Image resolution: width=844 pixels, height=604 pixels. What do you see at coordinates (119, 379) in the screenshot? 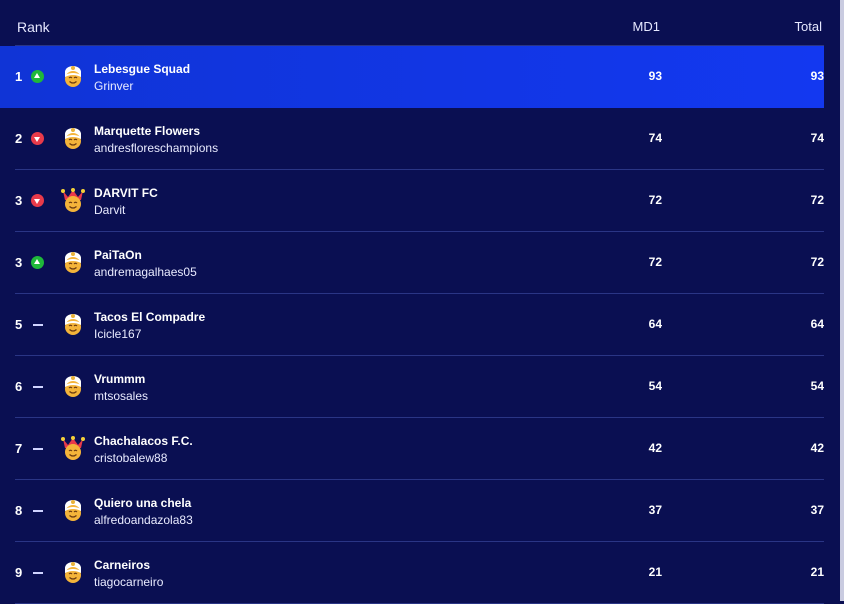
I see `team-name: Vrummm` at bounding box center [119, 379].